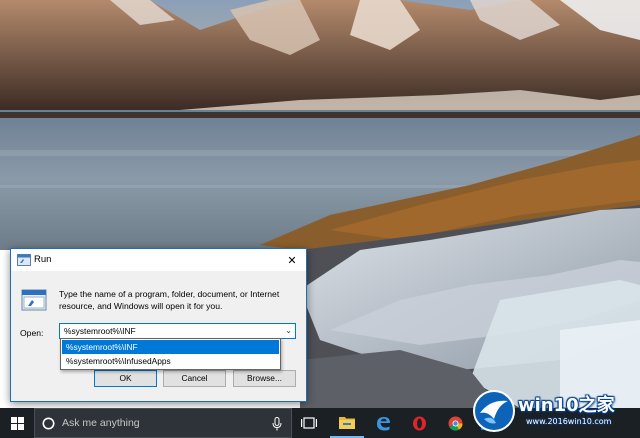 The width and height of the screenshot is (640, 438). What do you see at coordinates (158, 260) in the screenshot?
I see `run-titlebar: Run ✕` at bounding box center [158, 260].